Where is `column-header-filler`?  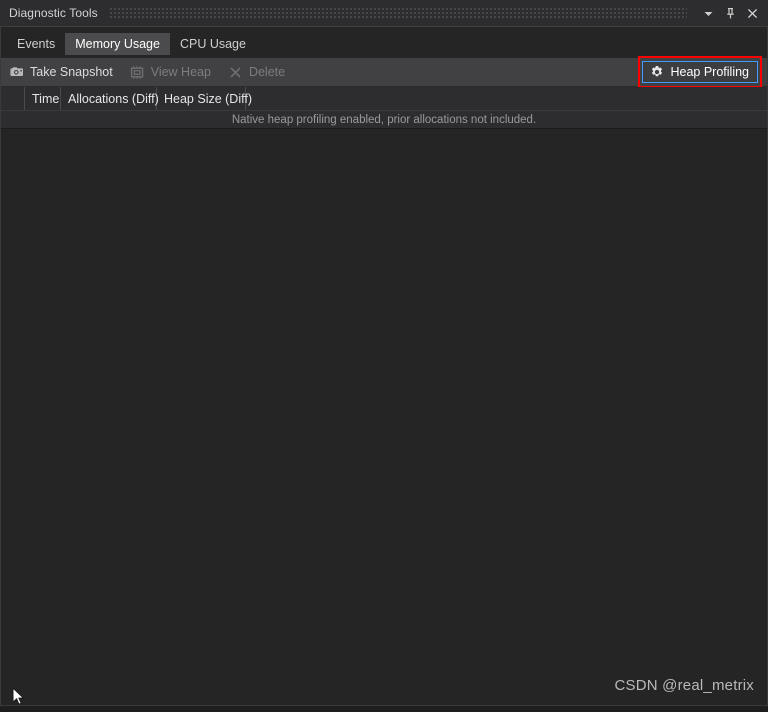 column-header-filler is located at coordinates (507, 98).